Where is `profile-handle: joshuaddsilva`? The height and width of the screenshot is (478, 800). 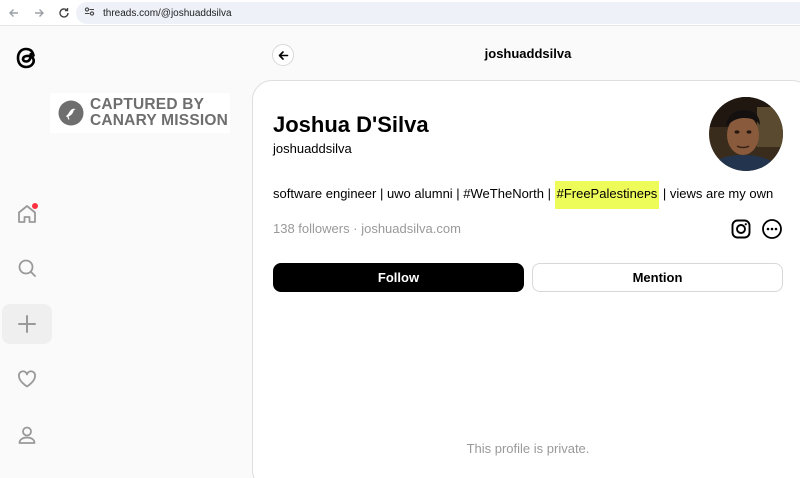 profile-handle: joshuaddsilva is located at coordinates (312, 148).